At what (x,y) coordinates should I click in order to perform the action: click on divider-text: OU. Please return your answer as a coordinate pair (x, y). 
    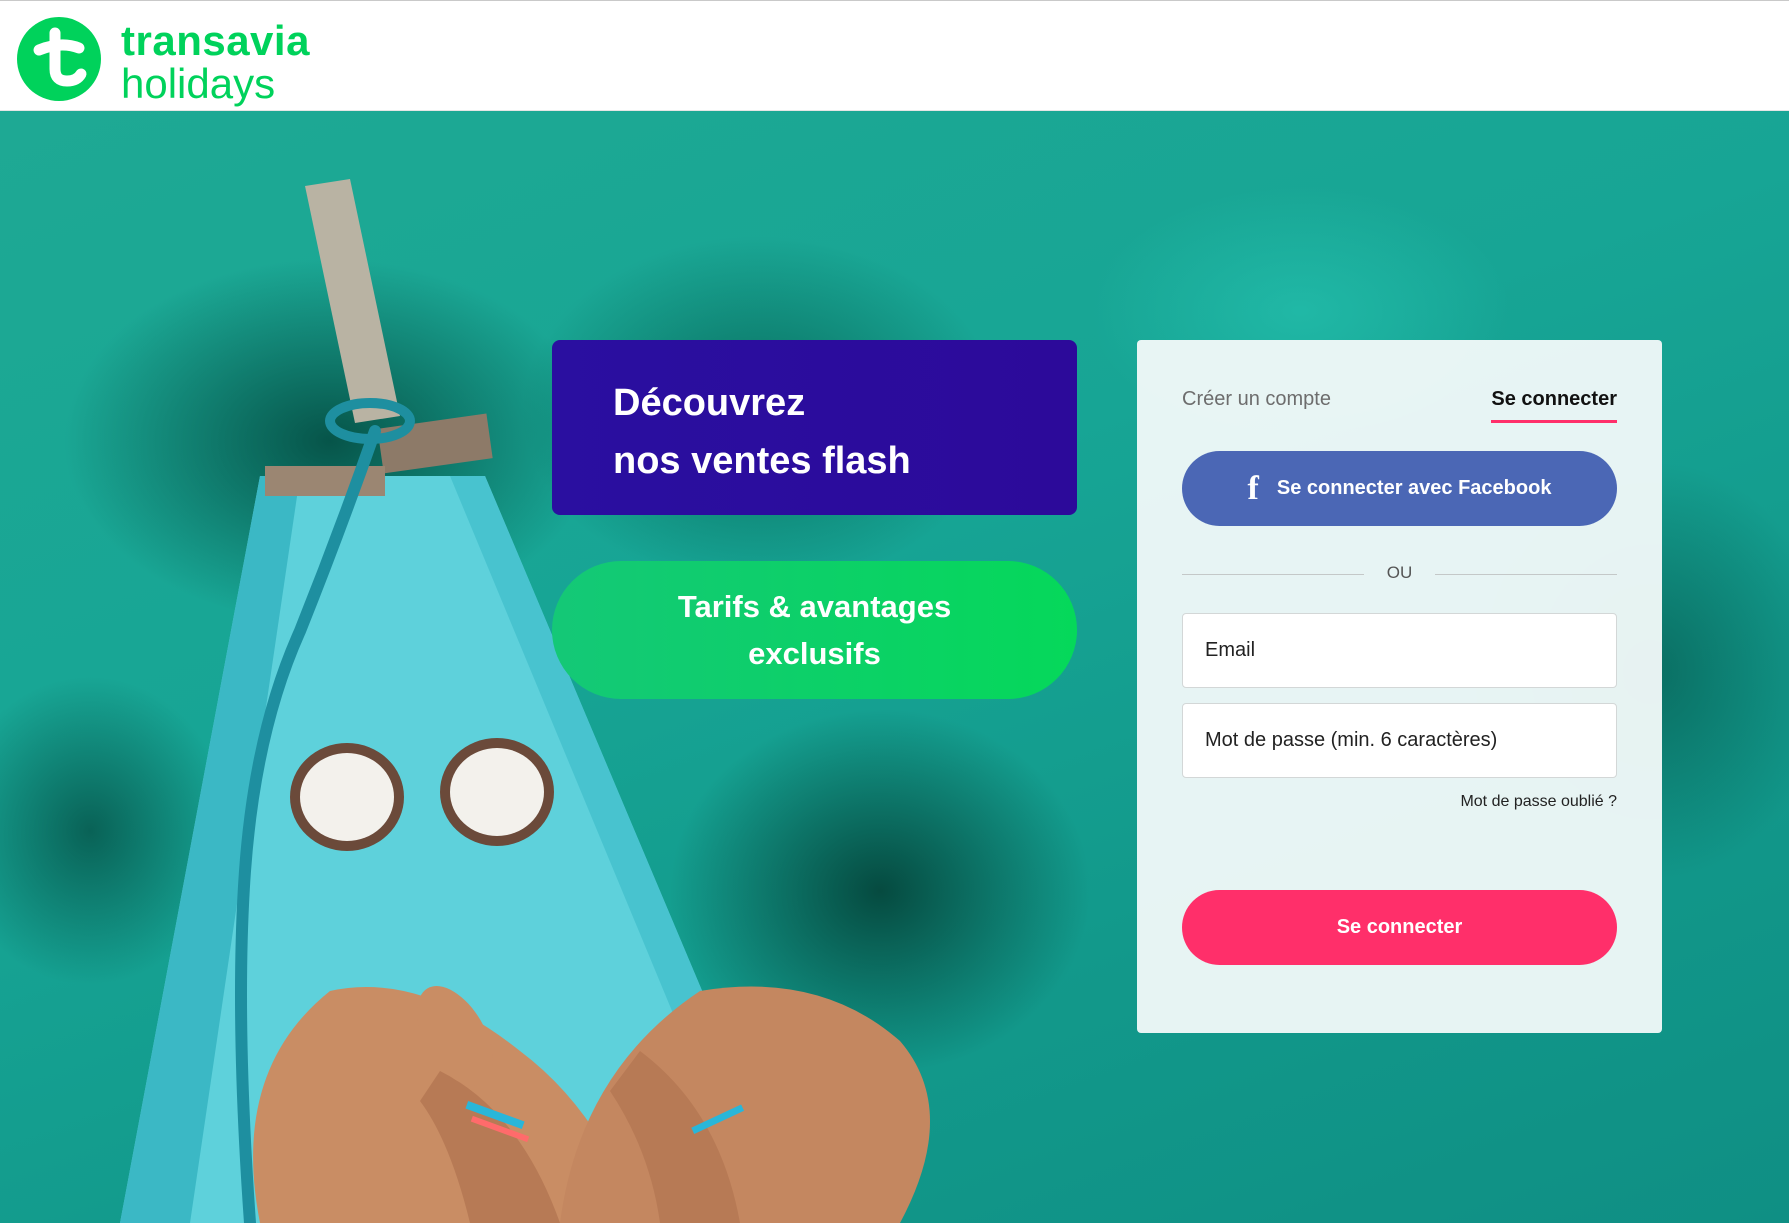
    Looking at the image, I should click on (1399, 572).